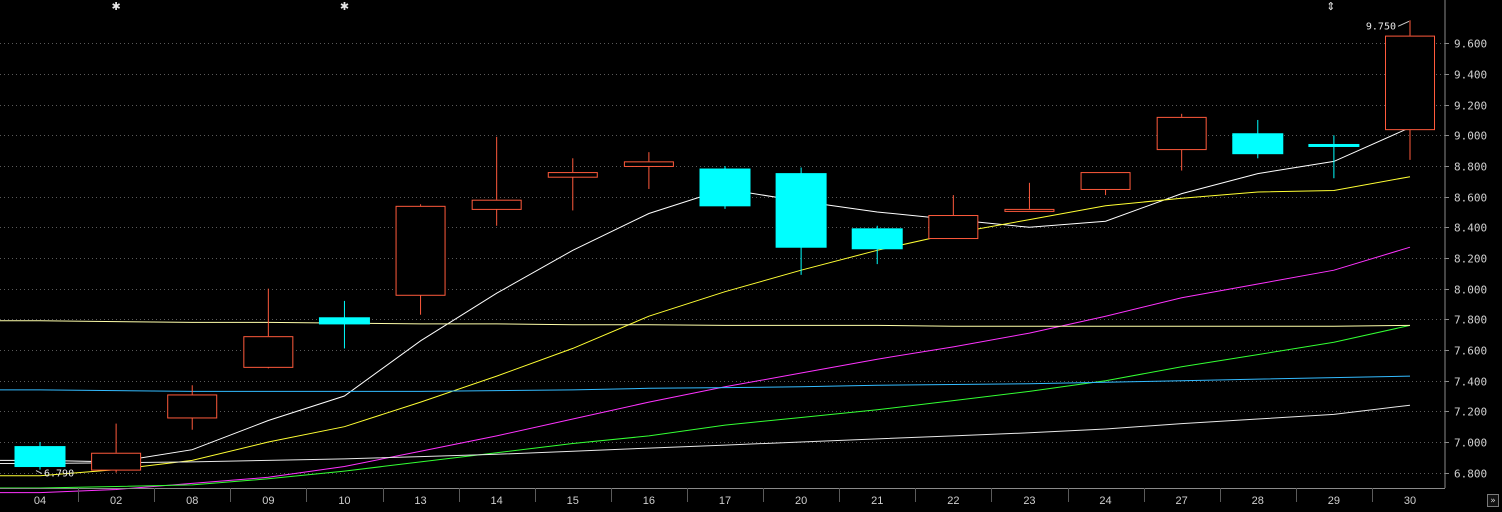 This screenshot has height=512, width=1502. What do you see at coordinates (59, 474) in the screenshot?
I see `low-value-label: 6.790` at bounding box center [59, 474].